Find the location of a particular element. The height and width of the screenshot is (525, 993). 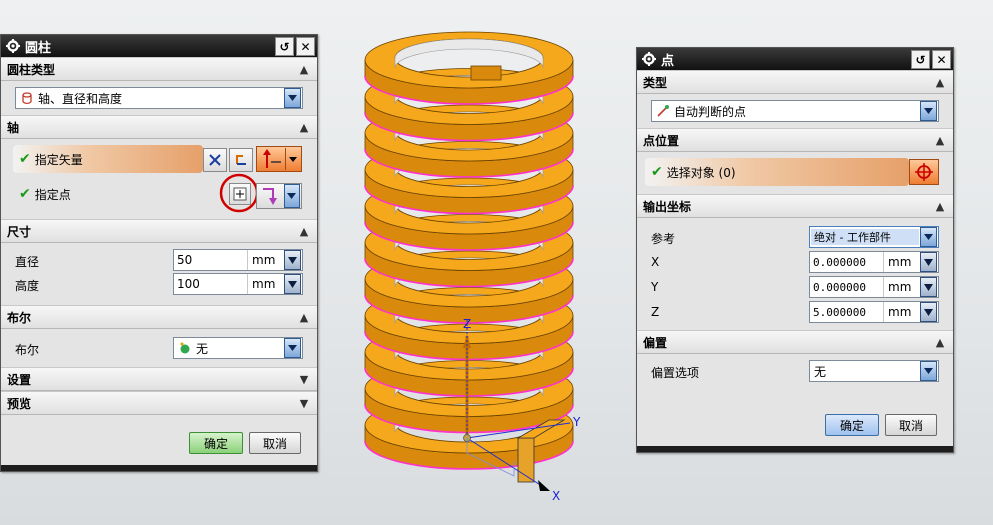

height-label: 高度 is located at coordinates (27, 286).